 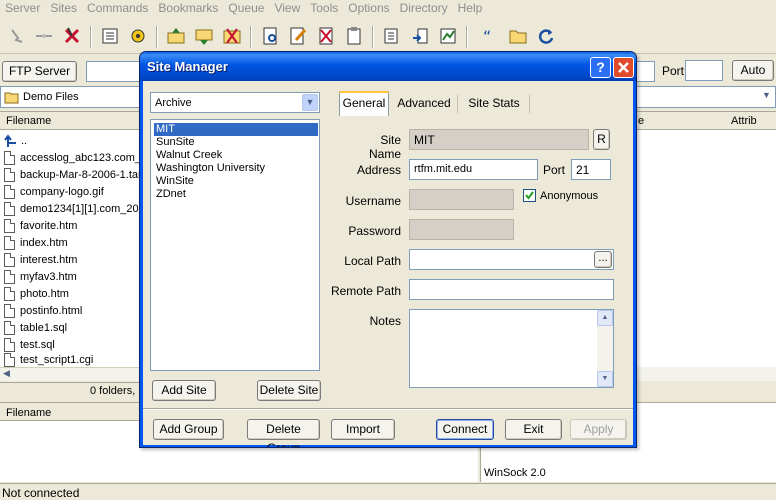 I want to click on local-horizontal-scrollbar: ◀, so click(x=70, y=374).